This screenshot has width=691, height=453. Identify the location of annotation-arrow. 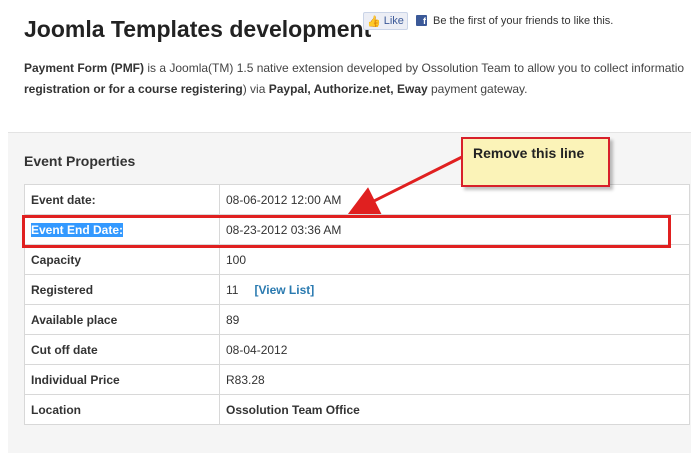
(405, 185).